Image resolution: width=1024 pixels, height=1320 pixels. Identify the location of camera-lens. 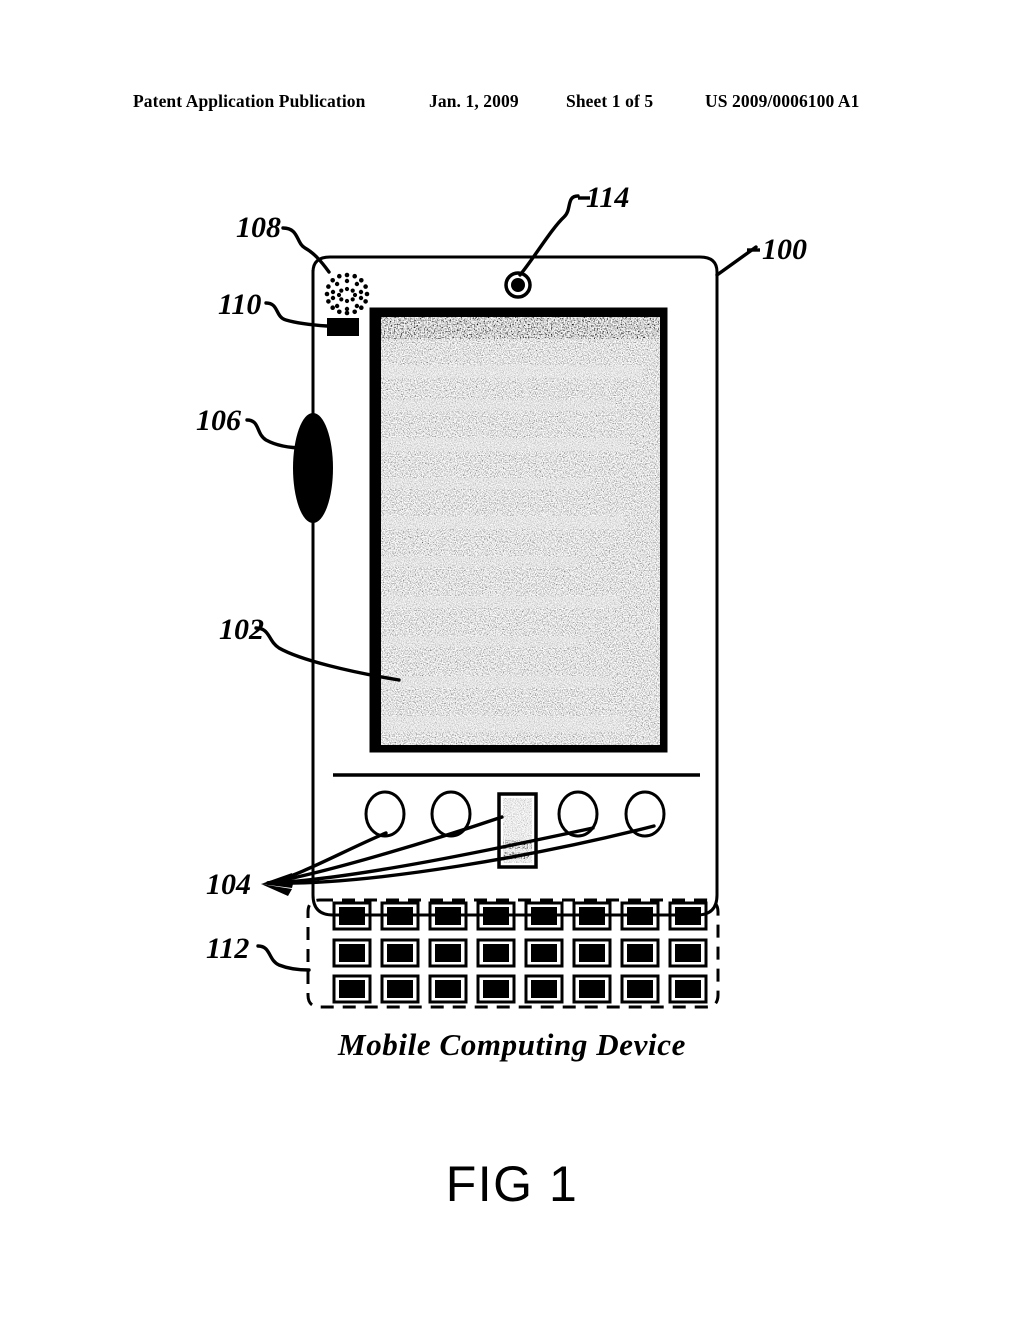
(518, 285).